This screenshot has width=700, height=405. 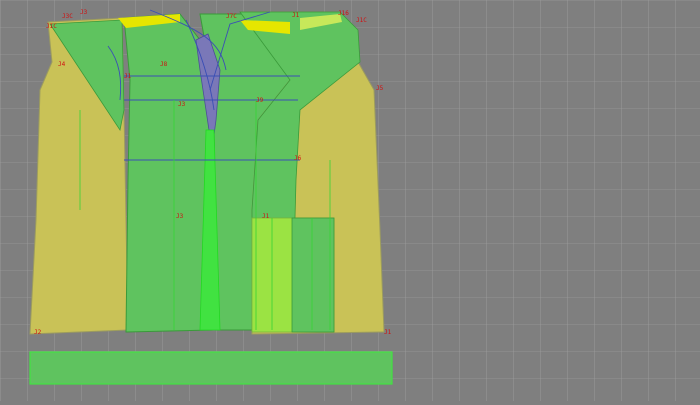 What do you see at coordinates (164, 64) in the screenshot?
I see `point-label-j8-mid: J8` at bounding box center [164, 64].